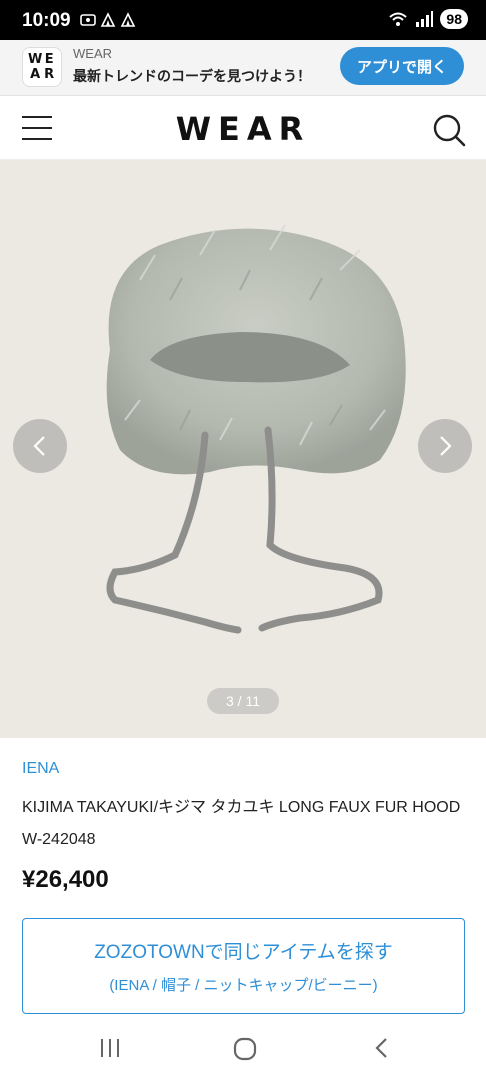  Describe the element at coordinates (88, 20) in the screenshot. I see `screenshot-icon` at that location.